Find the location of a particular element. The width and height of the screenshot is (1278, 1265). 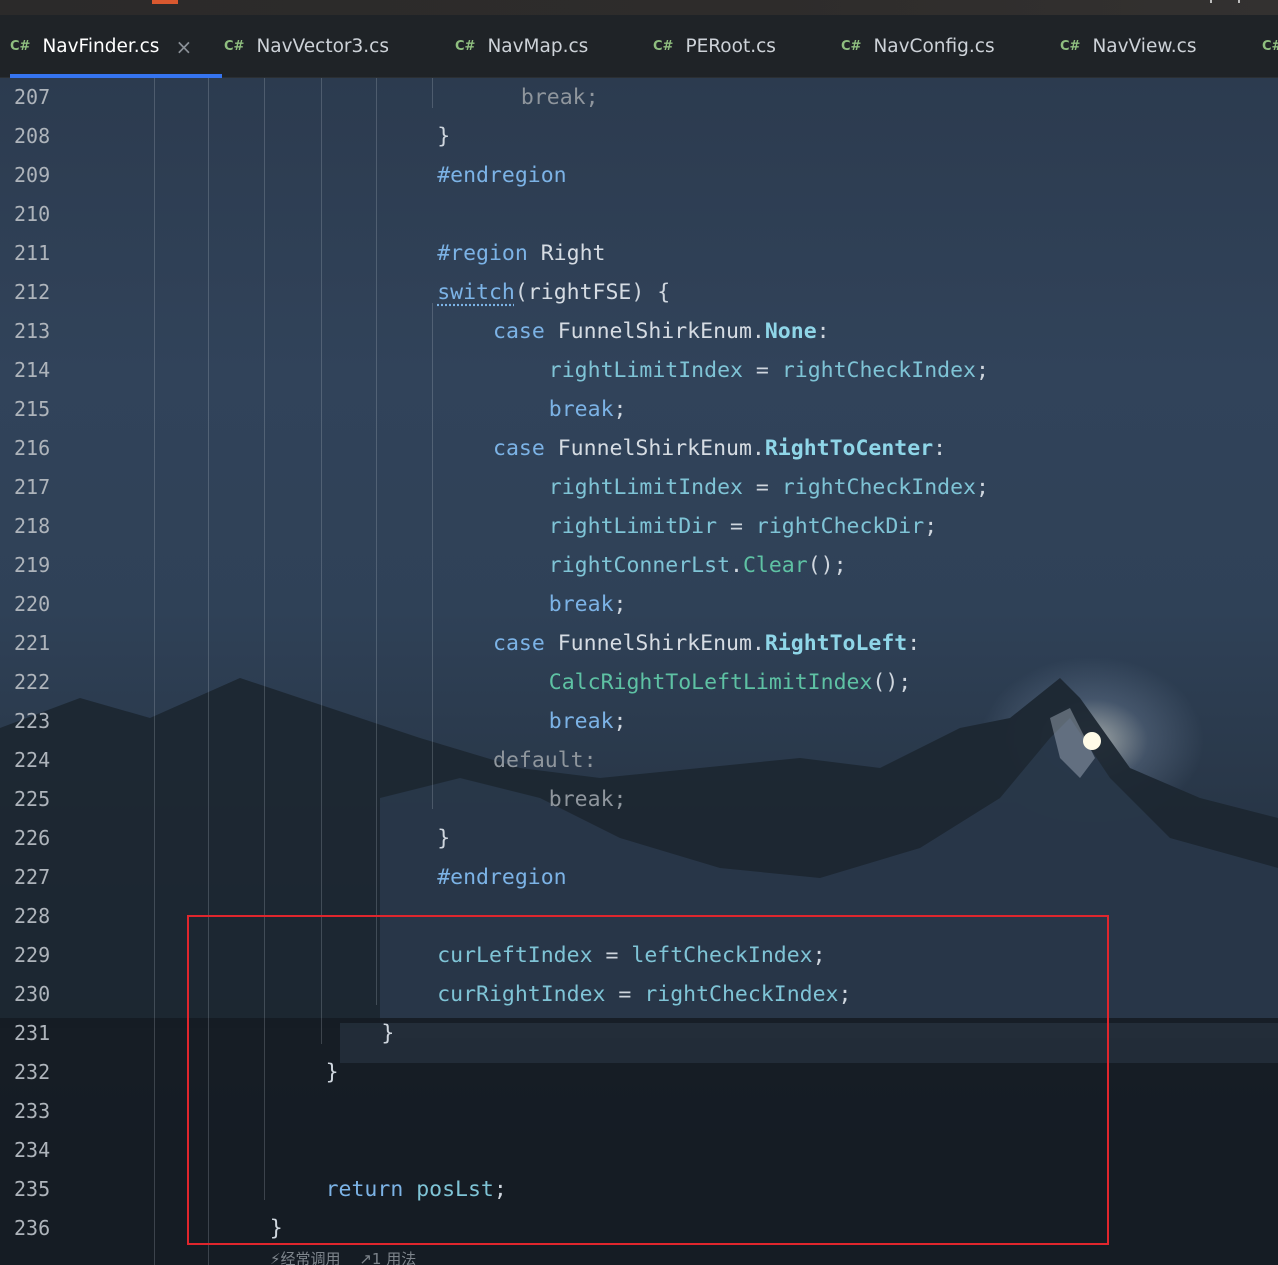

code-line: 226} is located at coordinates (639, 838).